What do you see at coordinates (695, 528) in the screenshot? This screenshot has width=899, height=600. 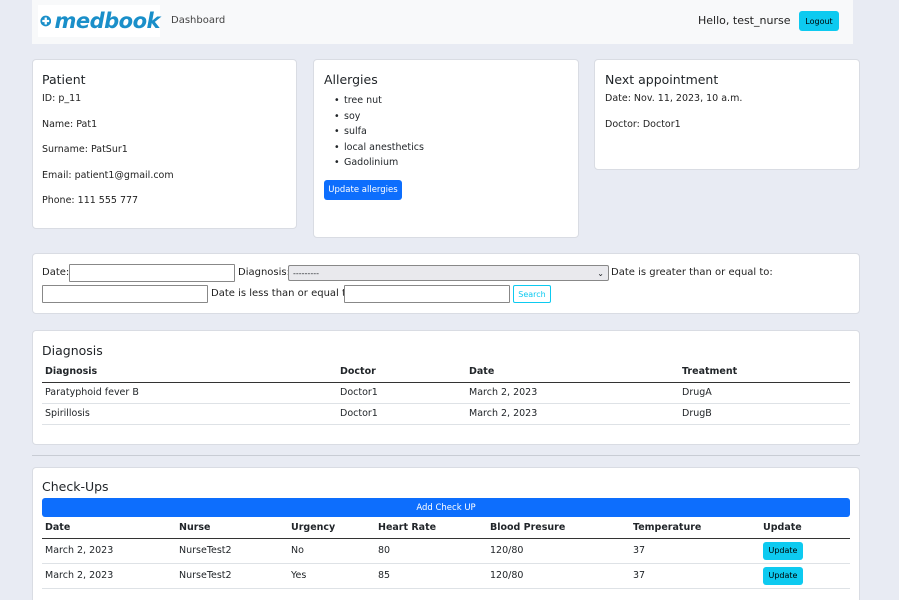 I see `column-header: Temperature` at bounding box center [695, 528].